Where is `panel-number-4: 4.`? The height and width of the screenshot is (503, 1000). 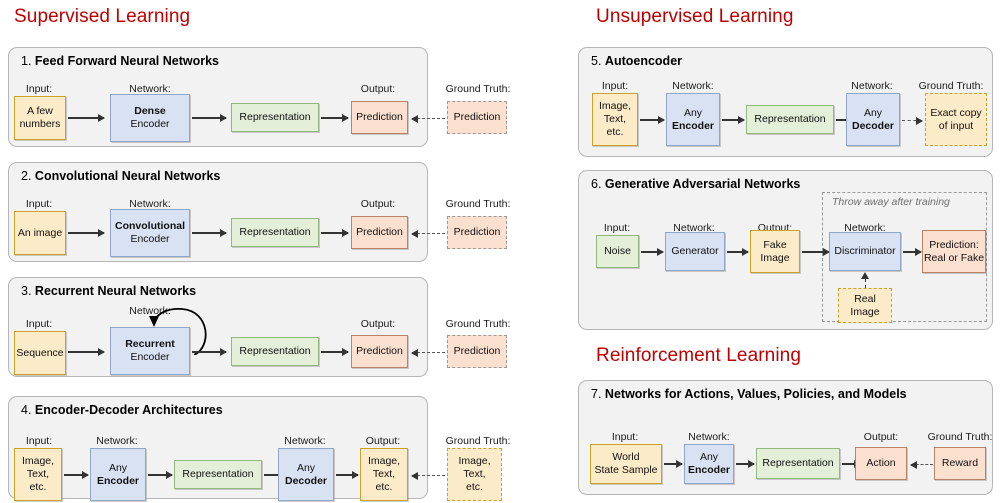 panel-number-4: 4. is located at coordinates (26, 410).